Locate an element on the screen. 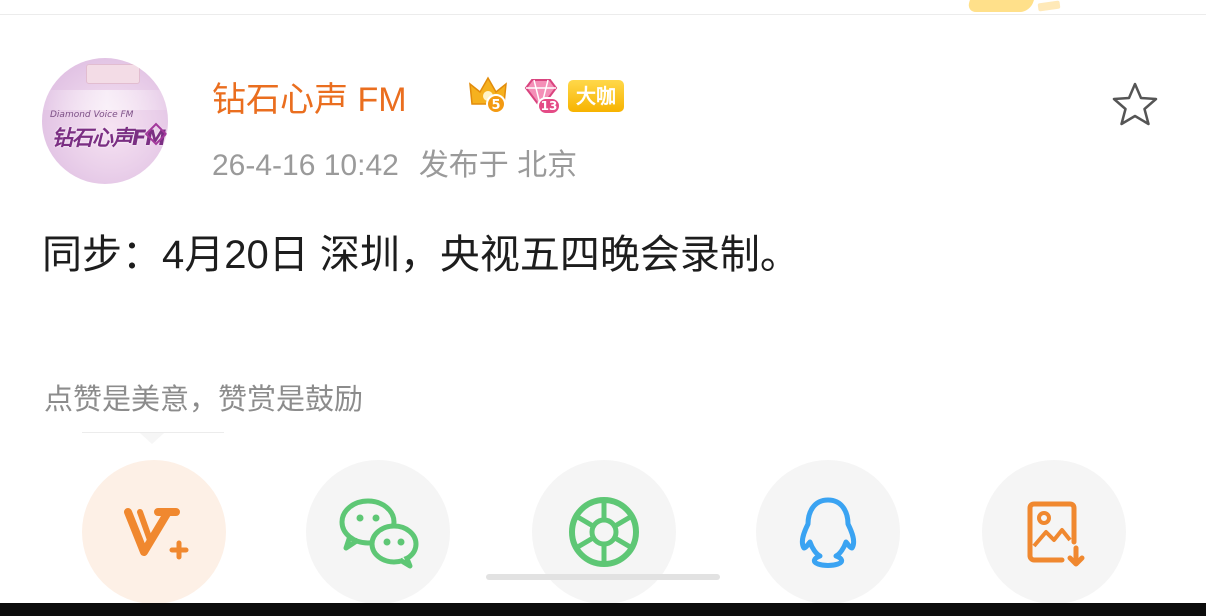 This screenshot has width=1206, height=616. post-content: 同步：4月20日 深圳，央视五四晚会录制。 is located at coordinates (421, 255).